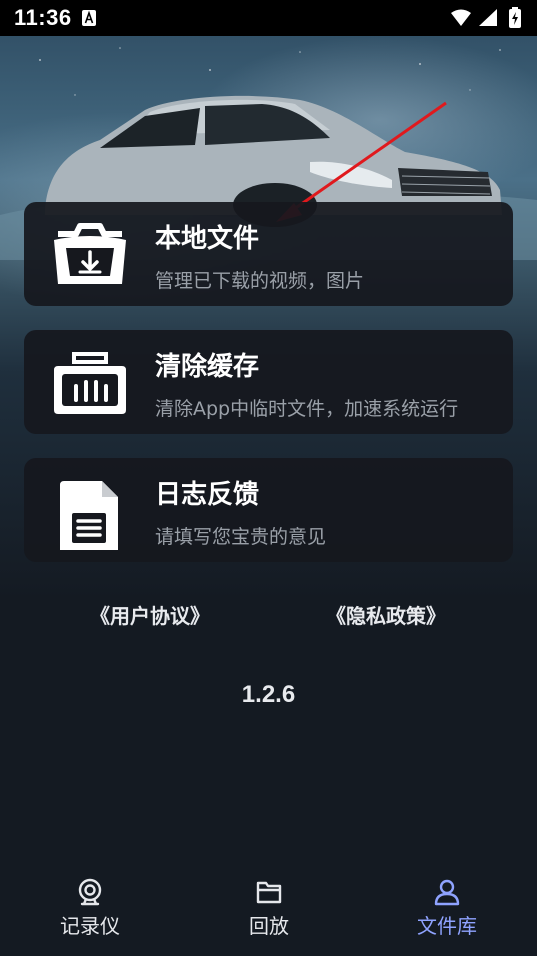  I want to click on card-title: 清除缓存, so click(207, 367).